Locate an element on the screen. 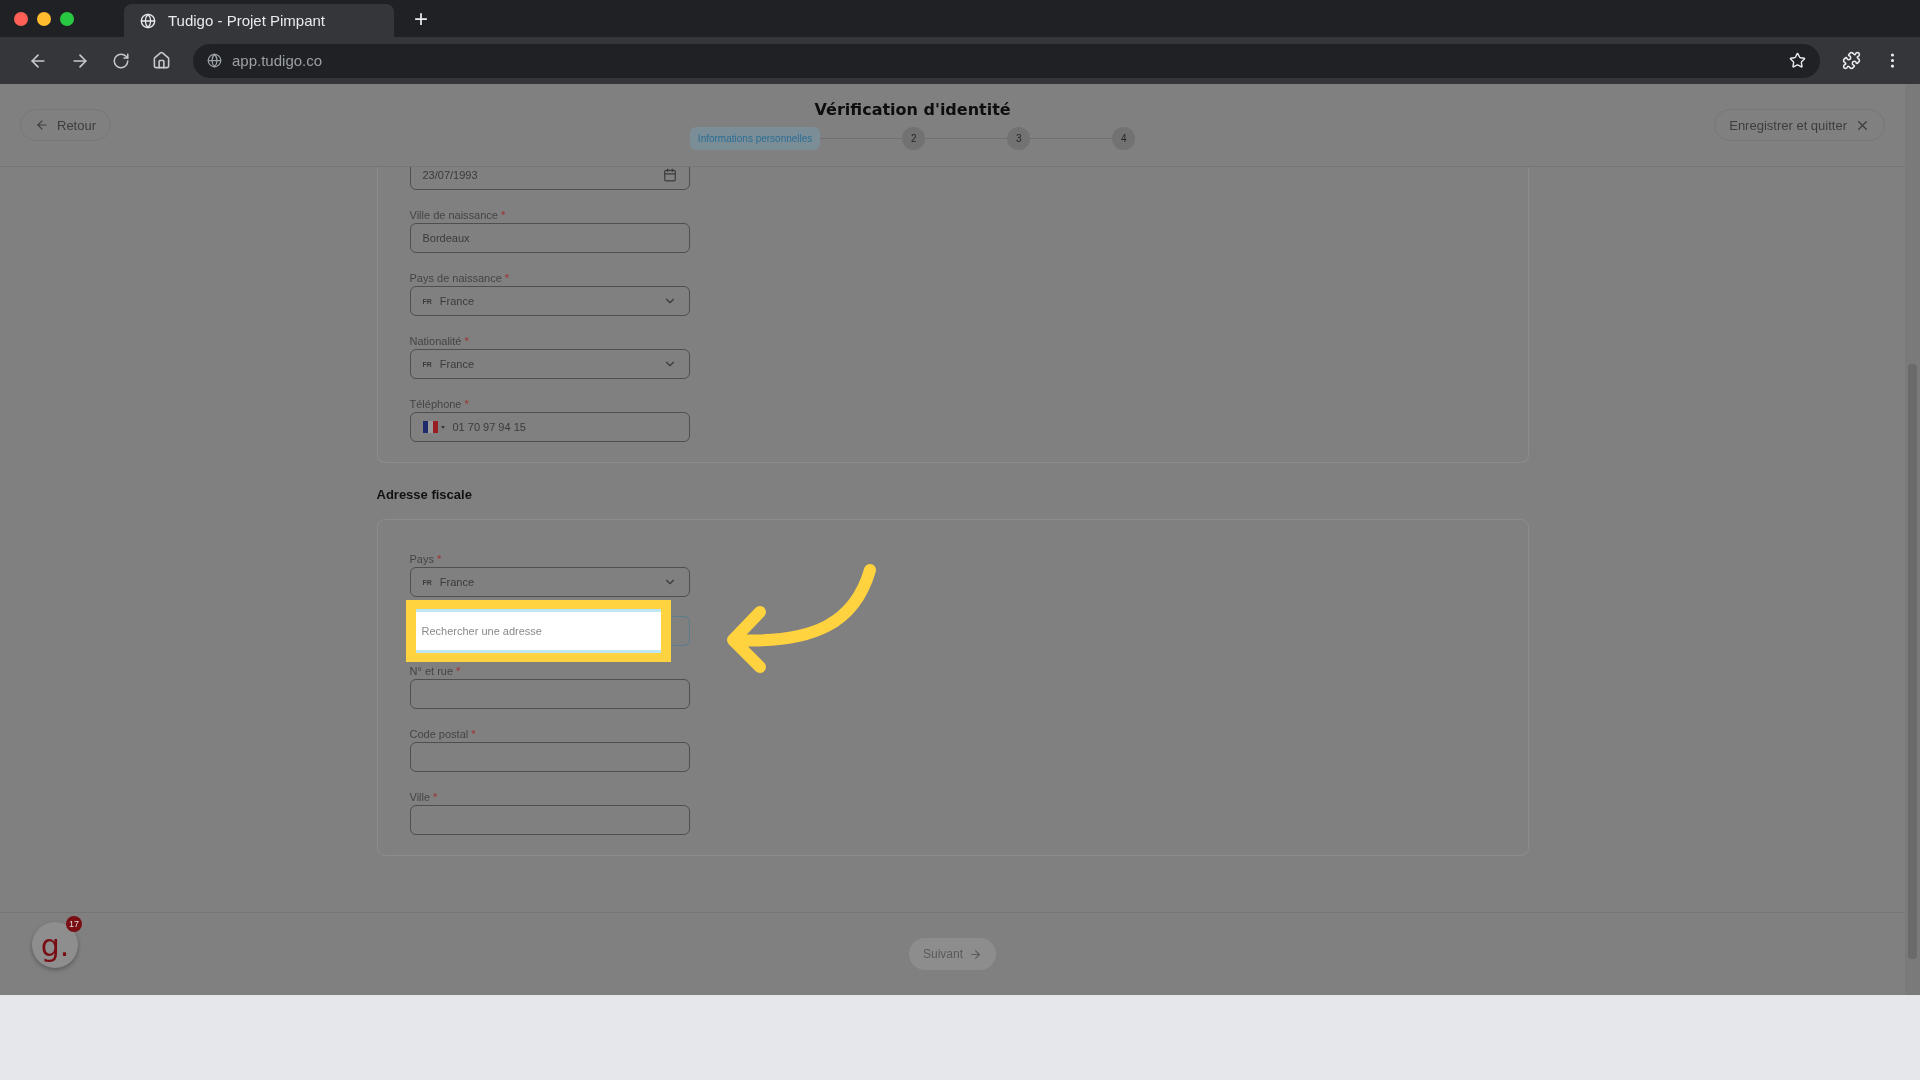 The image size is (1920, 1080). minimize-window-icon is located at coordinates (44, 18).